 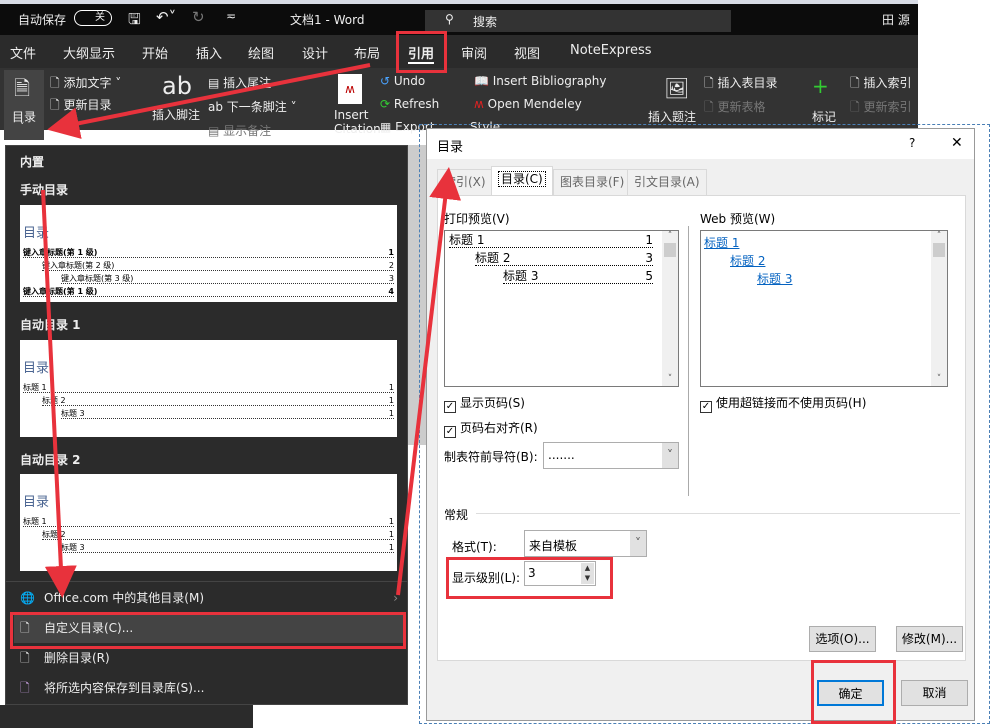 I want to click on tab-toc: 目录(C), so click(x=522, y=180).